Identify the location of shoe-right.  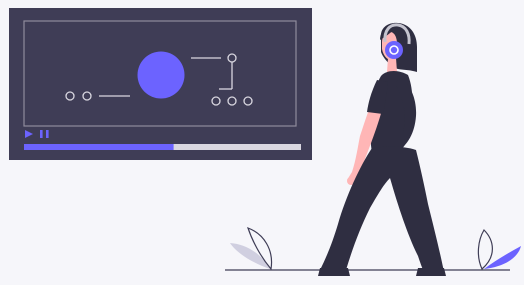
(431, 272).